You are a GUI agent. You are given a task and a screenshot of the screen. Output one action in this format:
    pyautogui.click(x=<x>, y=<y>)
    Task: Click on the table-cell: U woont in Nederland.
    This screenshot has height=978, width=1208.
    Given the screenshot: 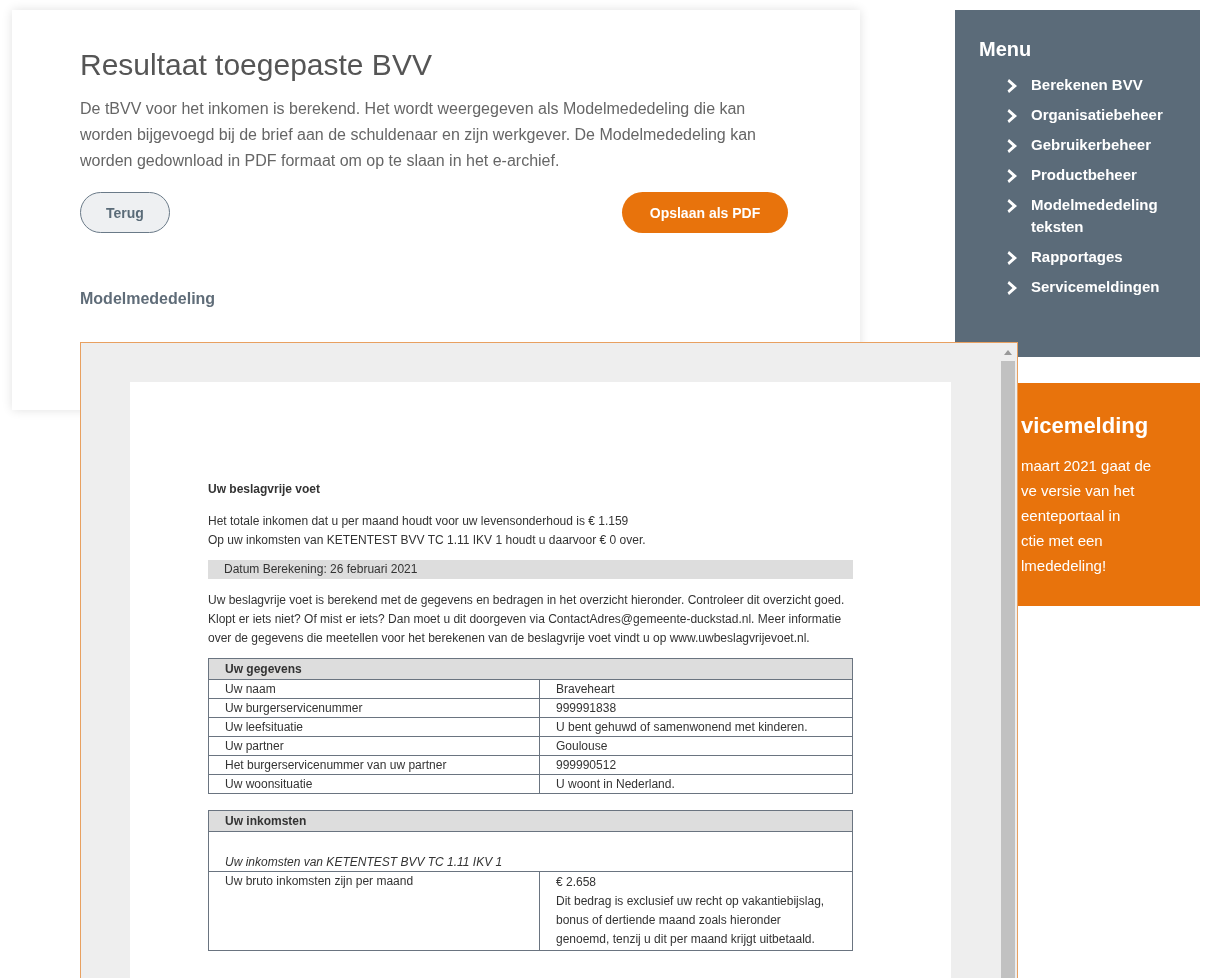 What is the action you would take?
    pyautogui.click(x=696, y=784)
    